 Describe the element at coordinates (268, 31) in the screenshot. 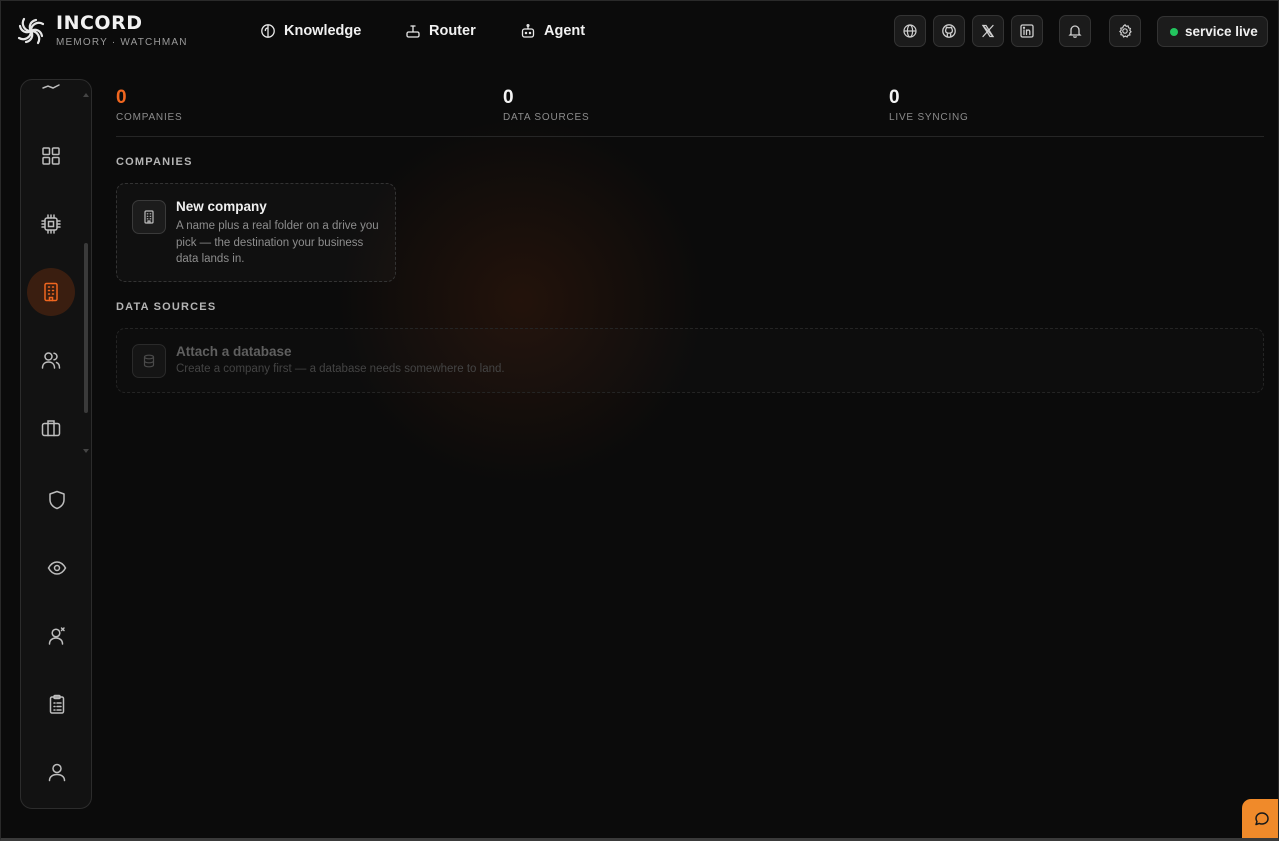

I see `brain-icon` at that location.